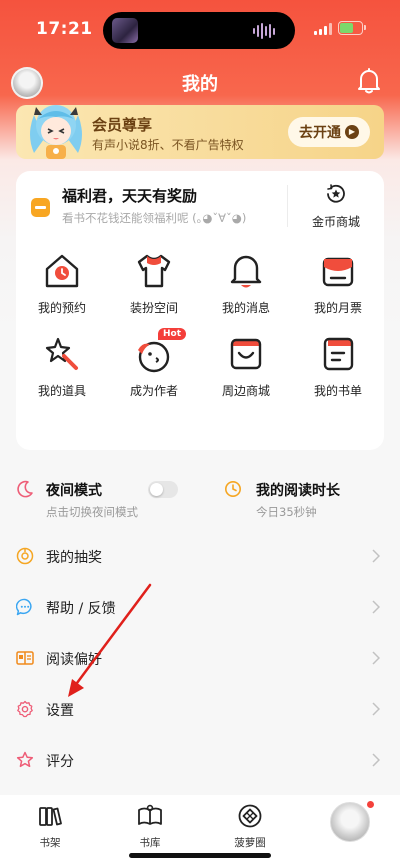 The width and height of the screenshot is (400, 867). What do you see at coordinates (50, 843) in the screenshot?
I see `tab-label: 书架` at bounding box center [50, 843].